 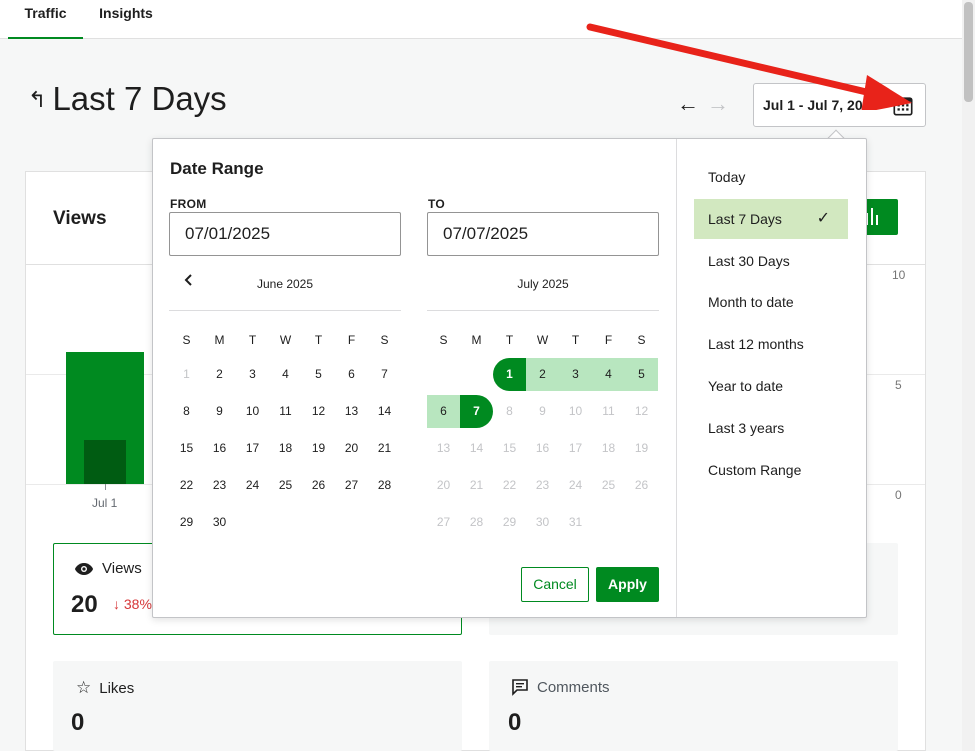 I want to click on from-date-input, so click(x=285, y=234).